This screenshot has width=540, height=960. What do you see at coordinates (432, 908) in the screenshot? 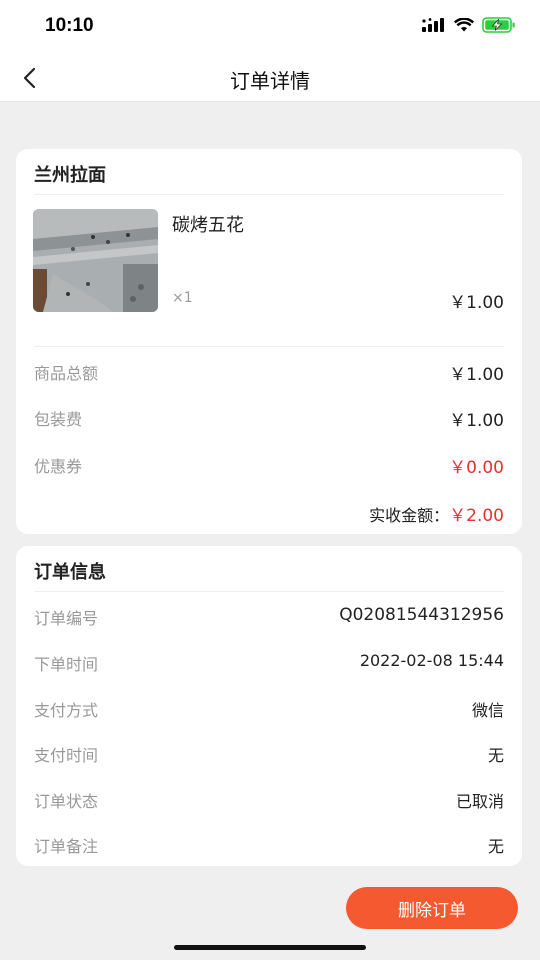
I see `delete-order-button: 删除订单` at bounding box center [432, 908].